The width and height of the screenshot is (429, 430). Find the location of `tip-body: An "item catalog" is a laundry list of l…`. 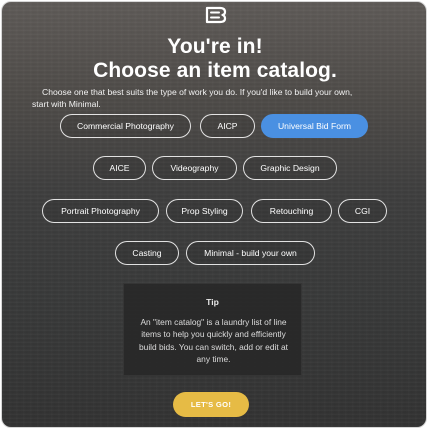

tip-body: An "item catalog" is a laundry list of l… is located at coordinates (213, 341).